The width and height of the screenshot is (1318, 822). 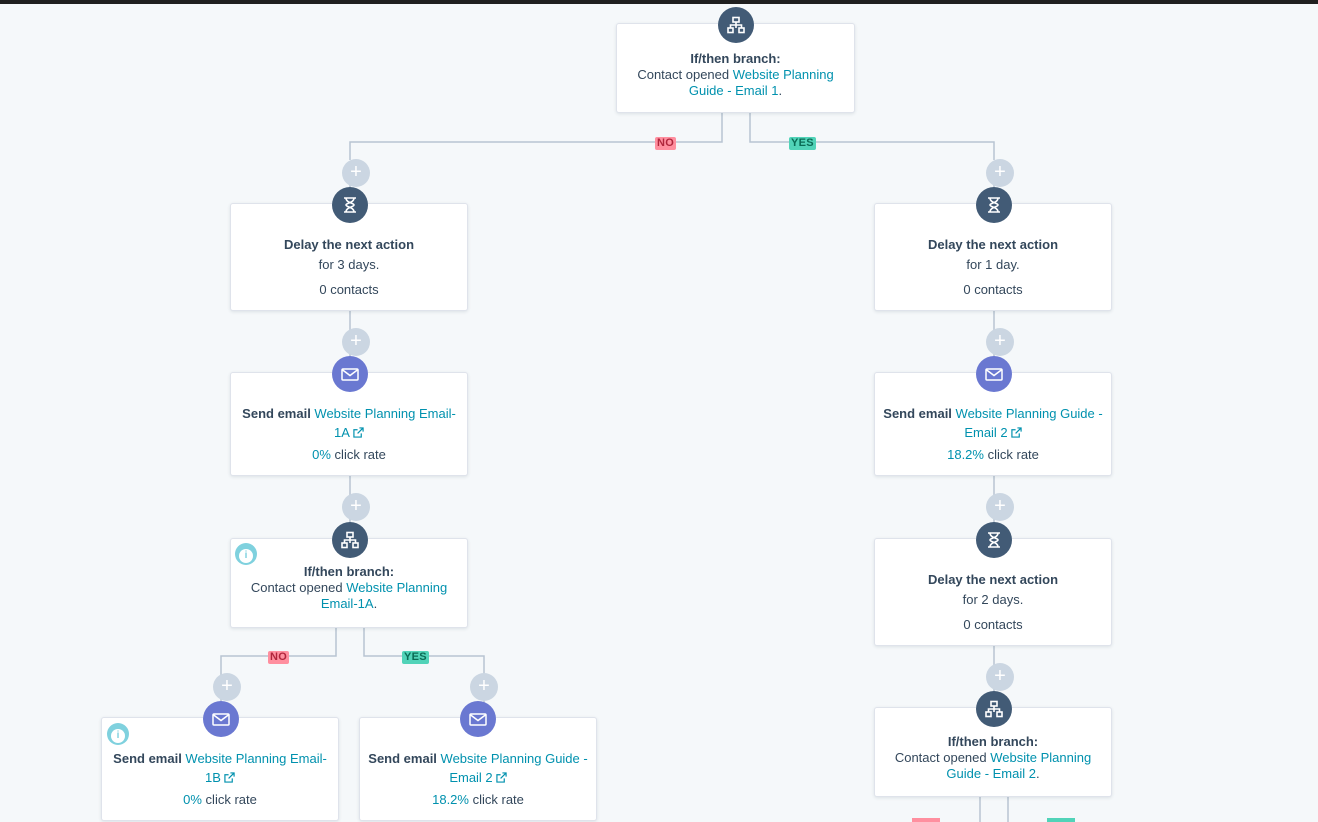 What do you see at coordinates (347, 603) in the screenshot?
I see `branch-email-link-cont: Email-1A` at bounding box center [347, 603].